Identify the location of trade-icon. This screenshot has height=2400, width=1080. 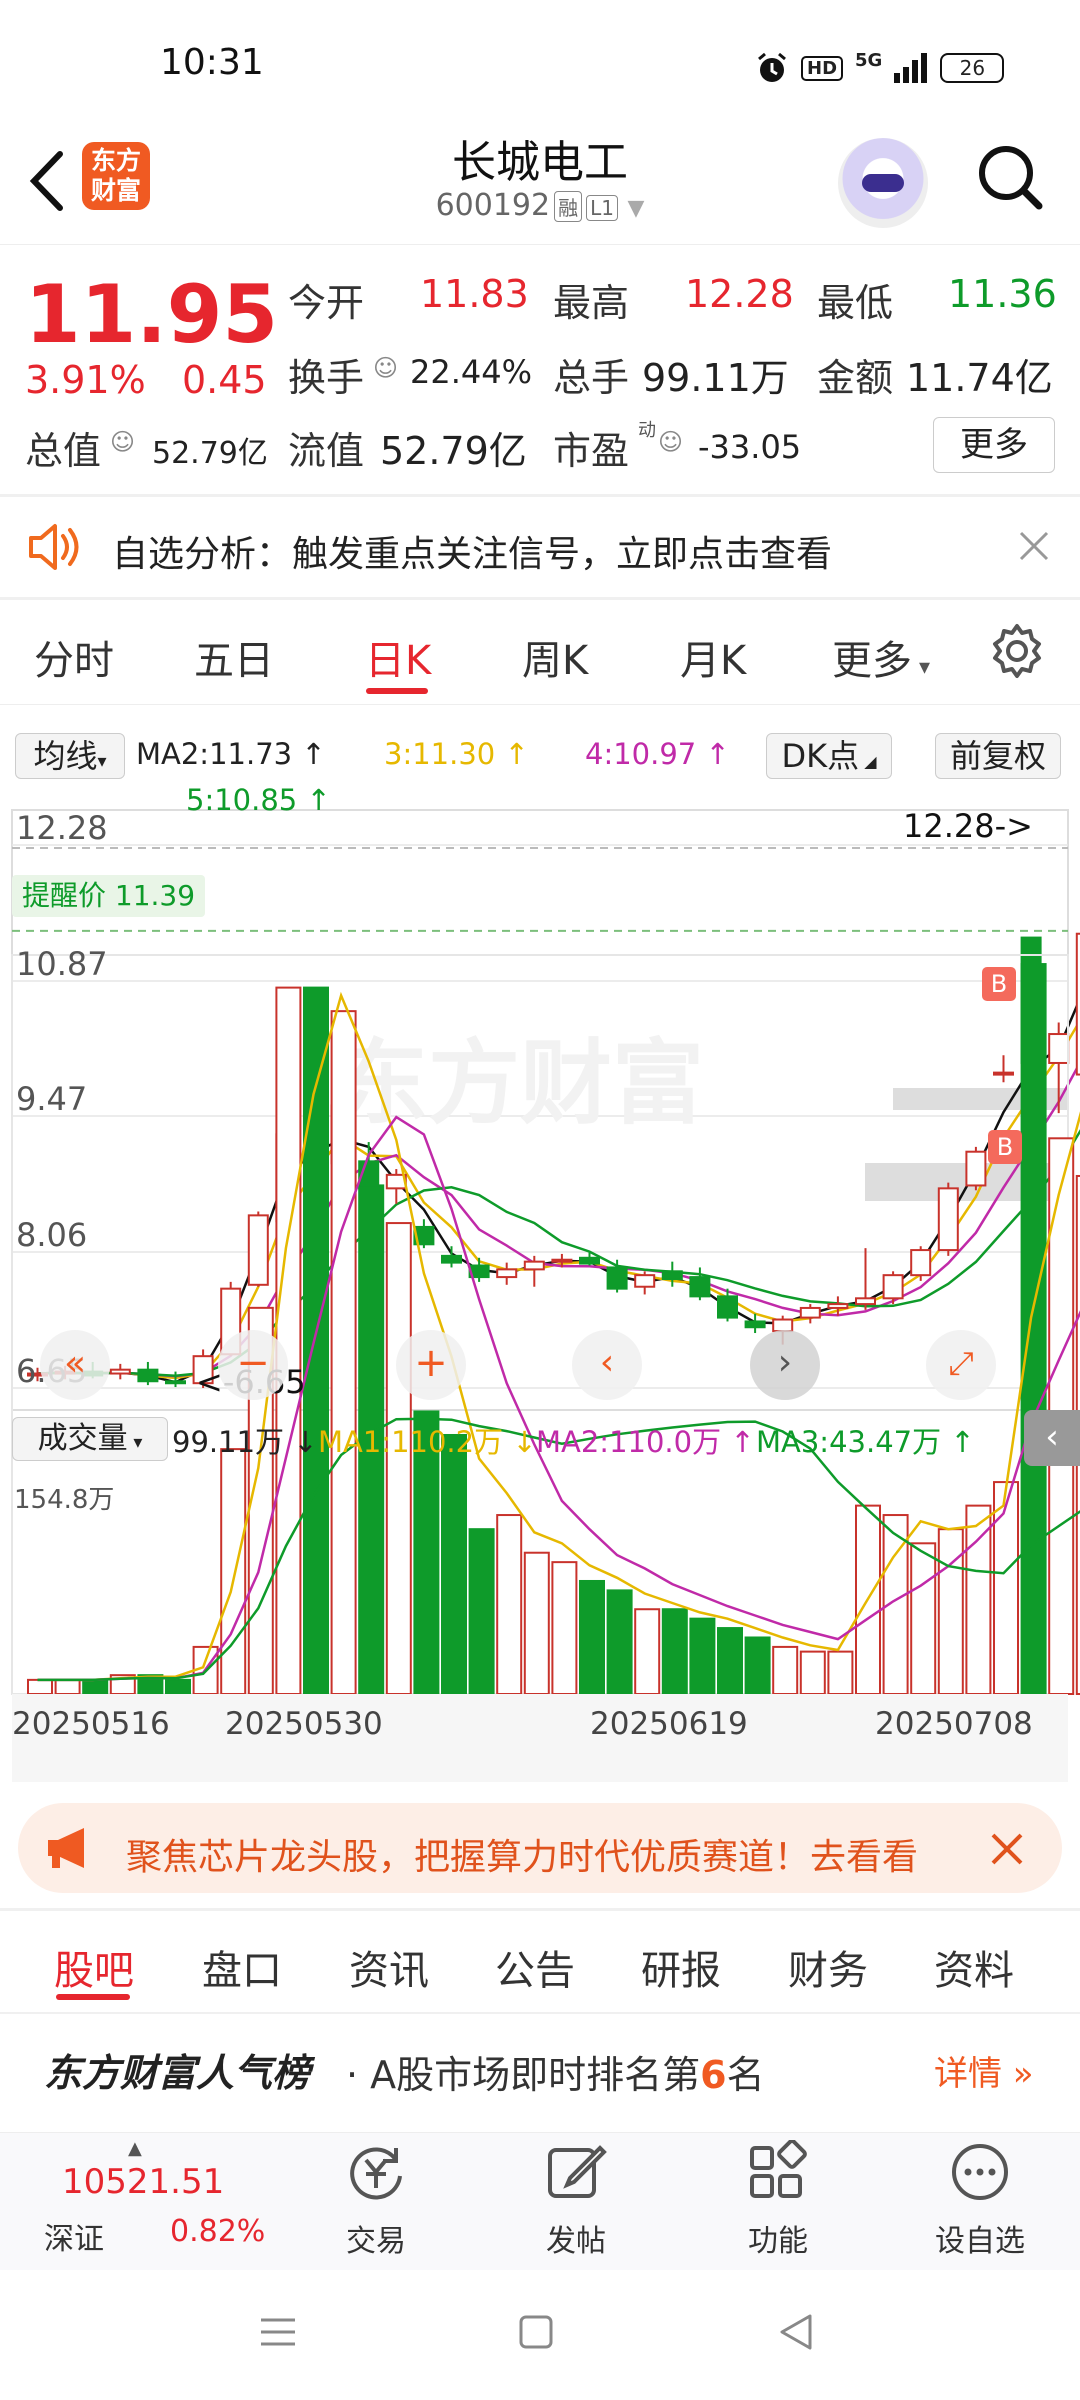
(376, 2172).